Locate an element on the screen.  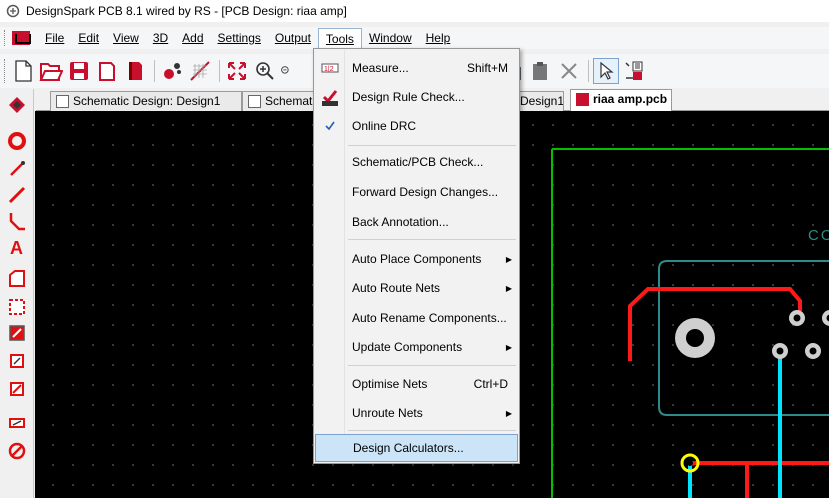
paste-icon is located at coordinates (541, 71).